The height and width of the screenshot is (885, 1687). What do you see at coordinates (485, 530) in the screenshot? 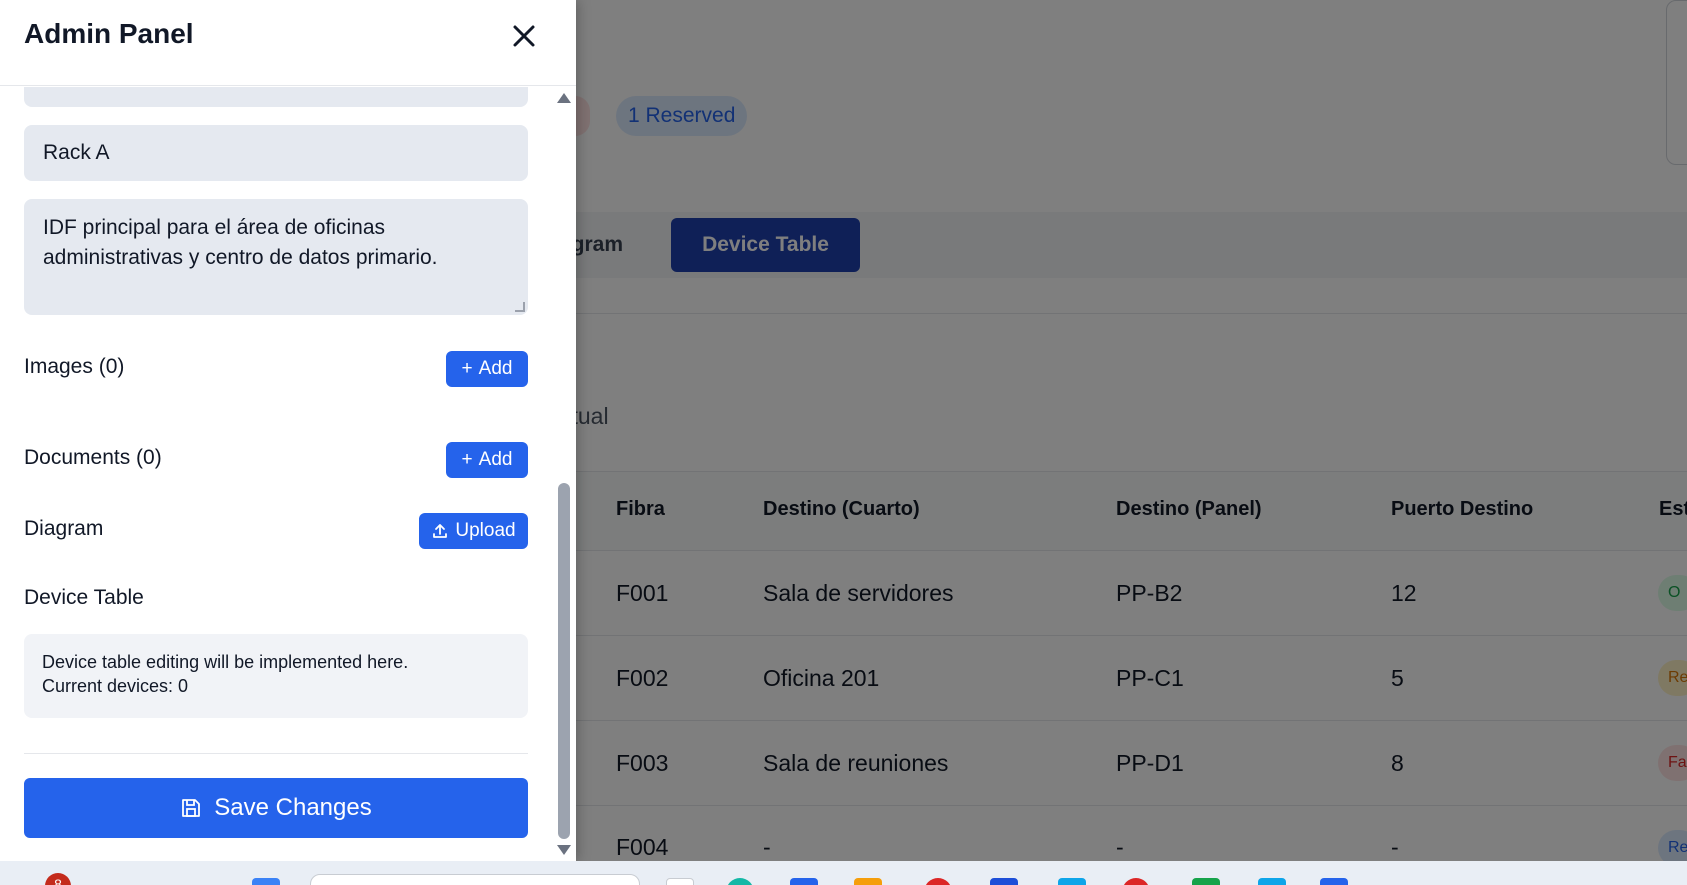
I see `upload-label: Upload` at bounding box center [485, 530].